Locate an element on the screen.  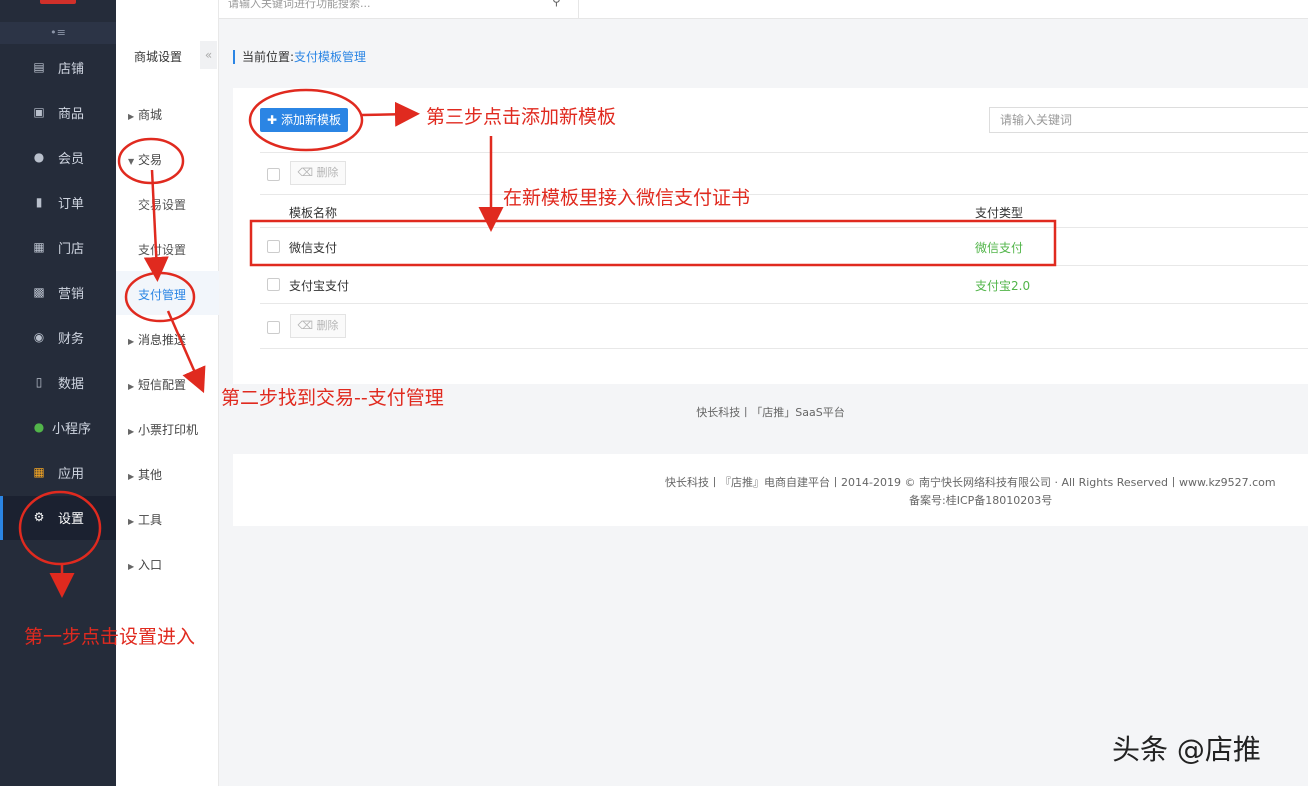
highlight-circle-add-button is located at coordinates (306, 120).